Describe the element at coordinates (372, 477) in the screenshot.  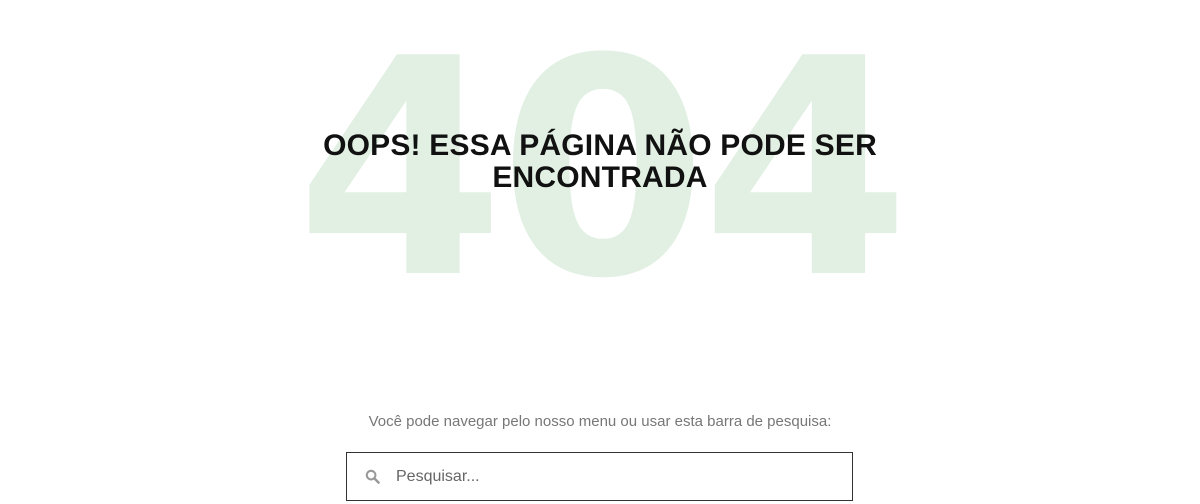
I see `search-icon` at that location.